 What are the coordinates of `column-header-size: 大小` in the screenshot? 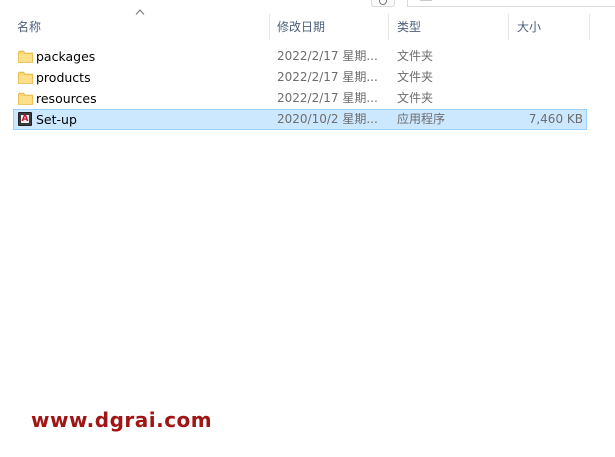 It's located at (551, 27).